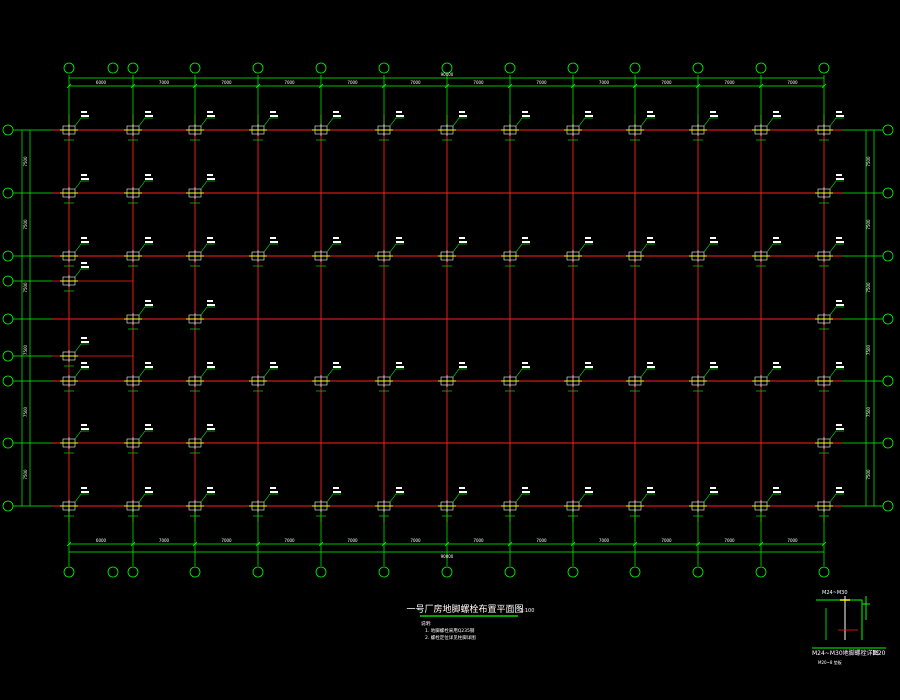 The height and width of the screenshot is (700, 900). Describe the element at coordinates (527, 611) in the screenshot. I see `main-scale: 1:100` at that location.